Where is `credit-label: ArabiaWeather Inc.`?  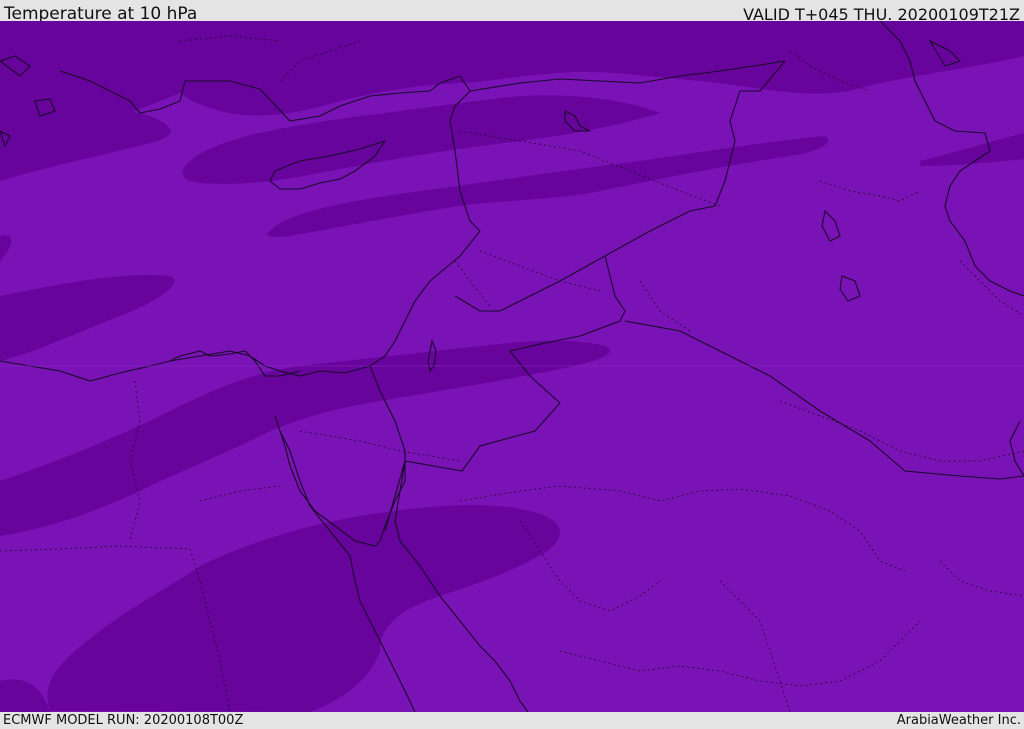
credit-label: ArabiaWeather Inc. is located at coordinates (958, 720).